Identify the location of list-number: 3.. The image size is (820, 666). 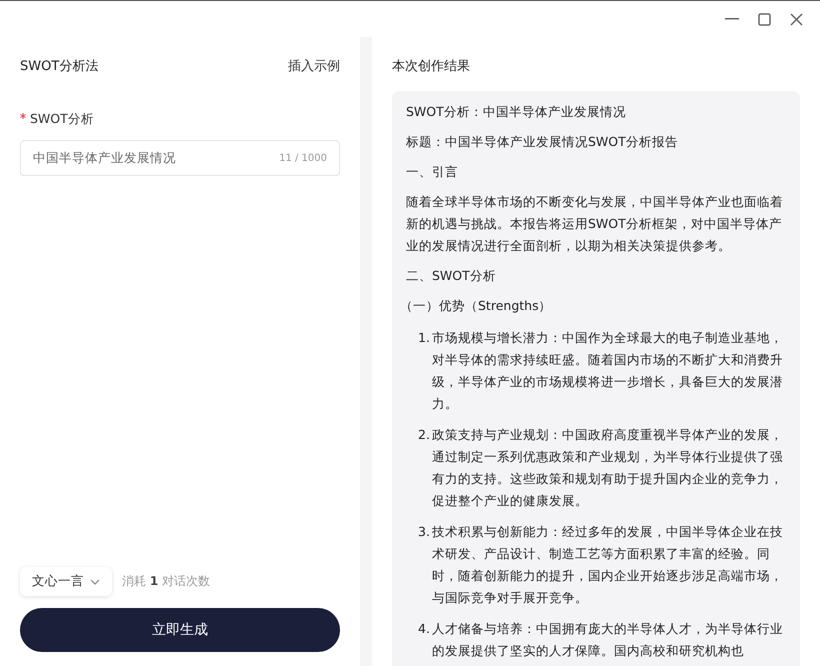
(424, 532).